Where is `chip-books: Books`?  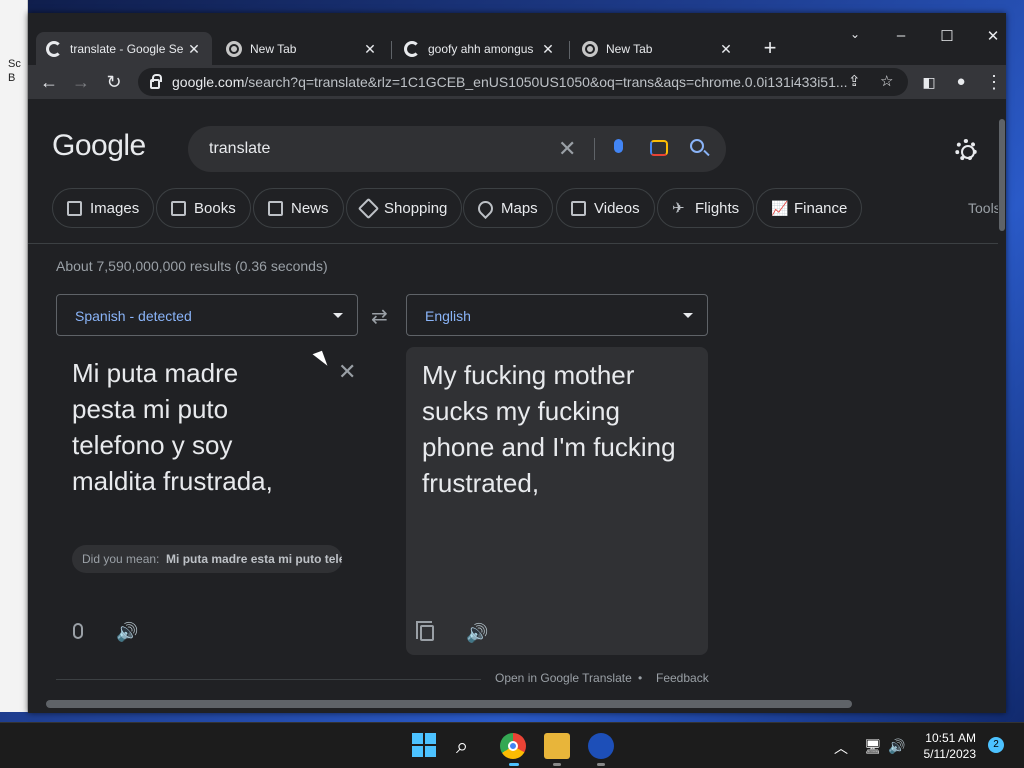 chip-books: Books is located at coordinates (203, 208).